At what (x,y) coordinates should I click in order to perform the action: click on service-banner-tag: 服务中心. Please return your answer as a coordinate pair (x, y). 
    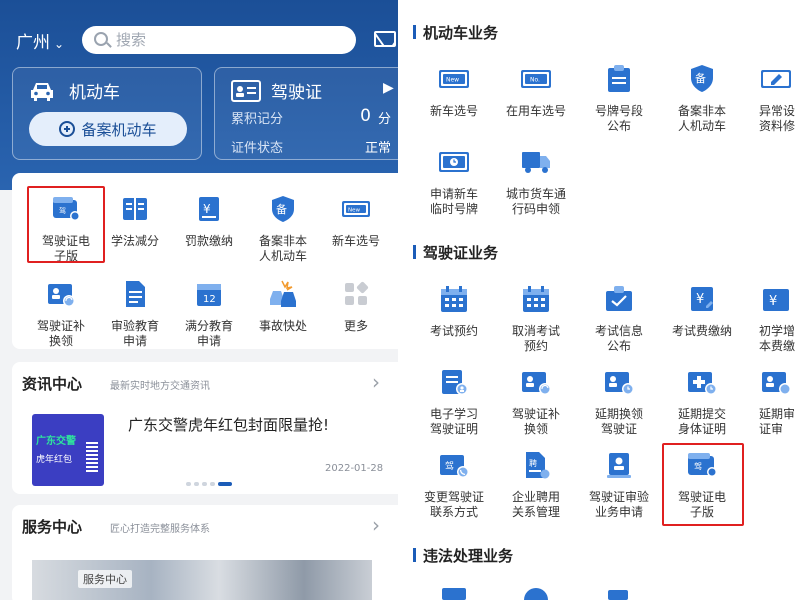
    Looking at the image, I should click on (105, 579).